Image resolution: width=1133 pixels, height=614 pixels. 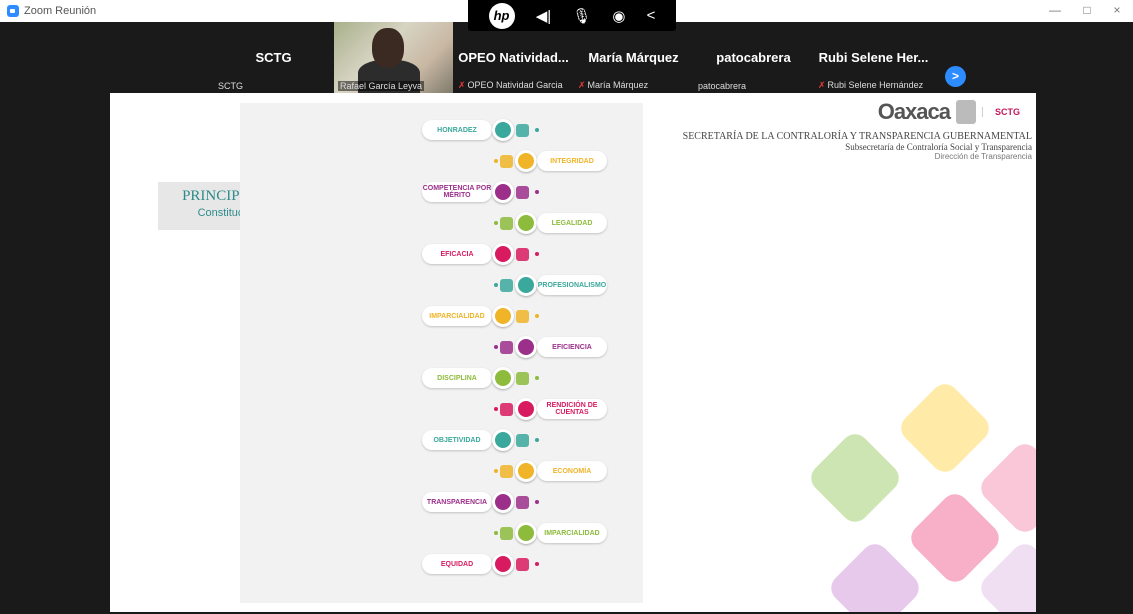 What do you see at coordinates (457, 564) in the screenshot?
I see `principle-label: EQUIDAD` at bounding box center [457, 564].